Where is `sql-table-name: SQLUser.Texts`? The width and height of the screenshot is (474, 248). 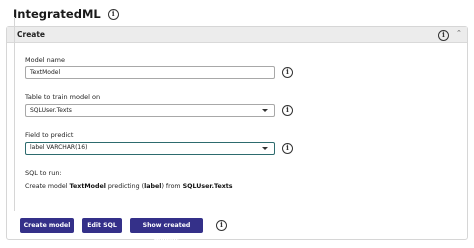
sql-table-name: SQLUser.Texts is located at coordinates (207, 186).